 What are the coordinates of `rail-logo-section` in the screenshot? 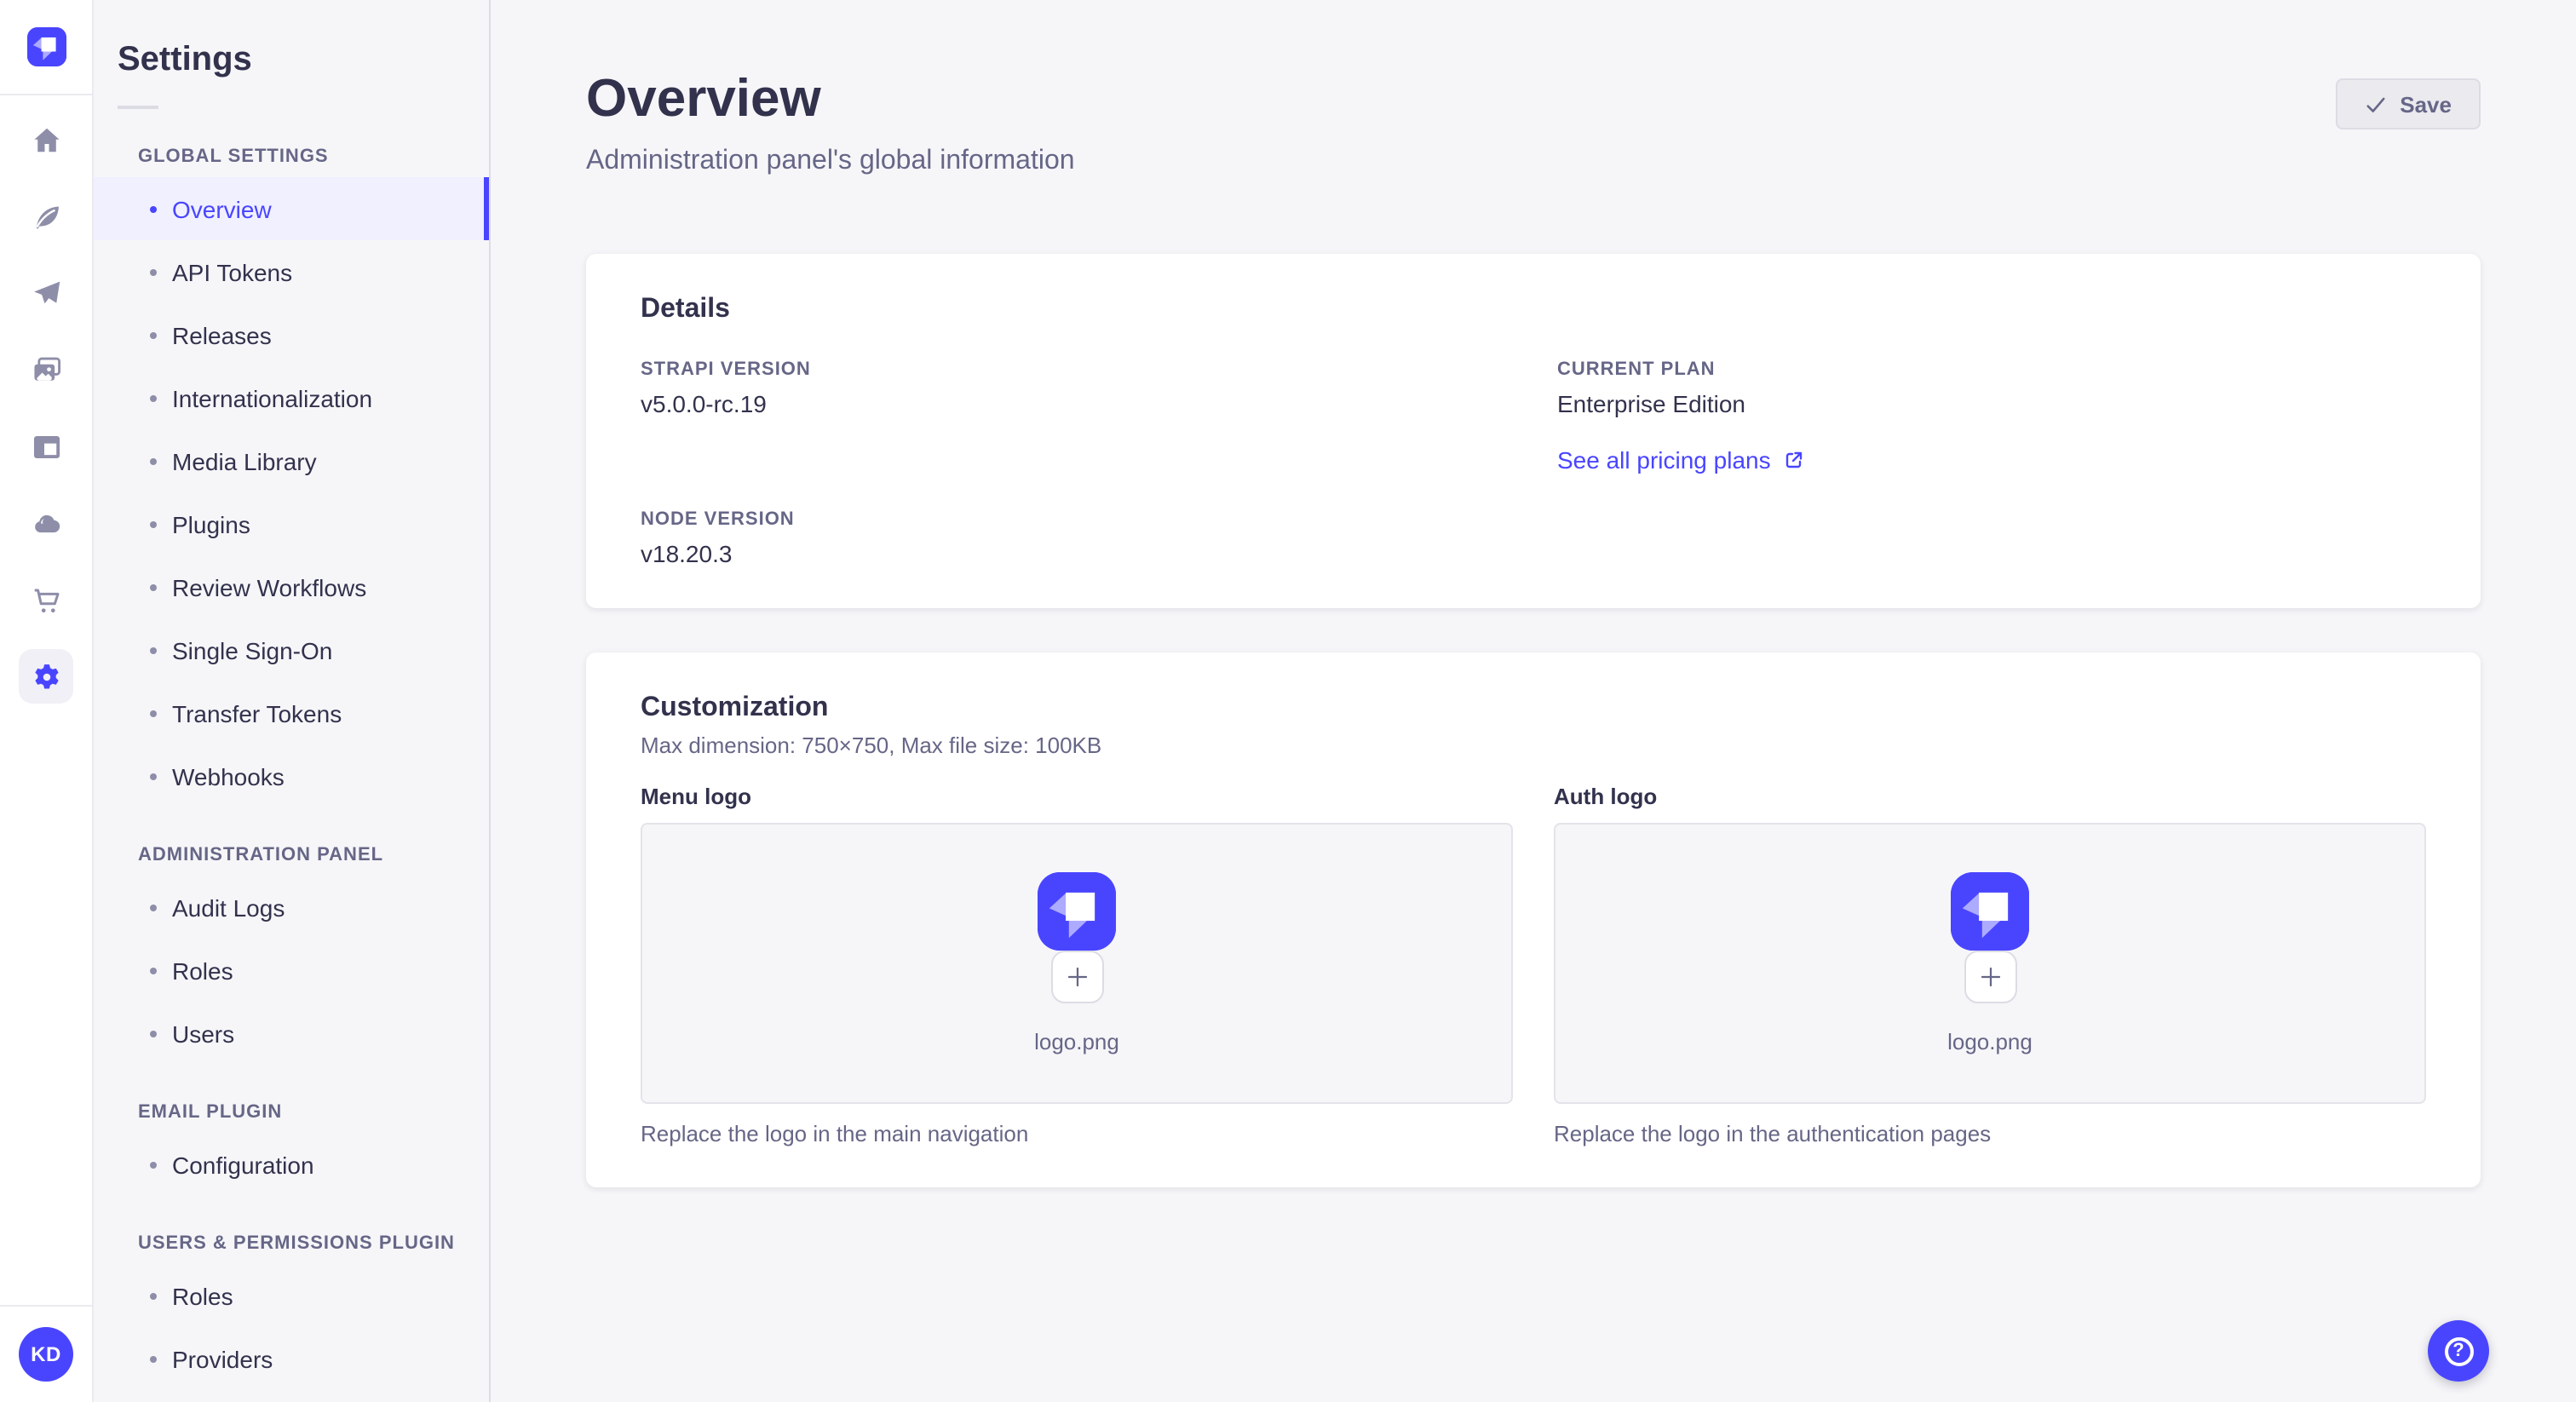 It's located at (46, 47).